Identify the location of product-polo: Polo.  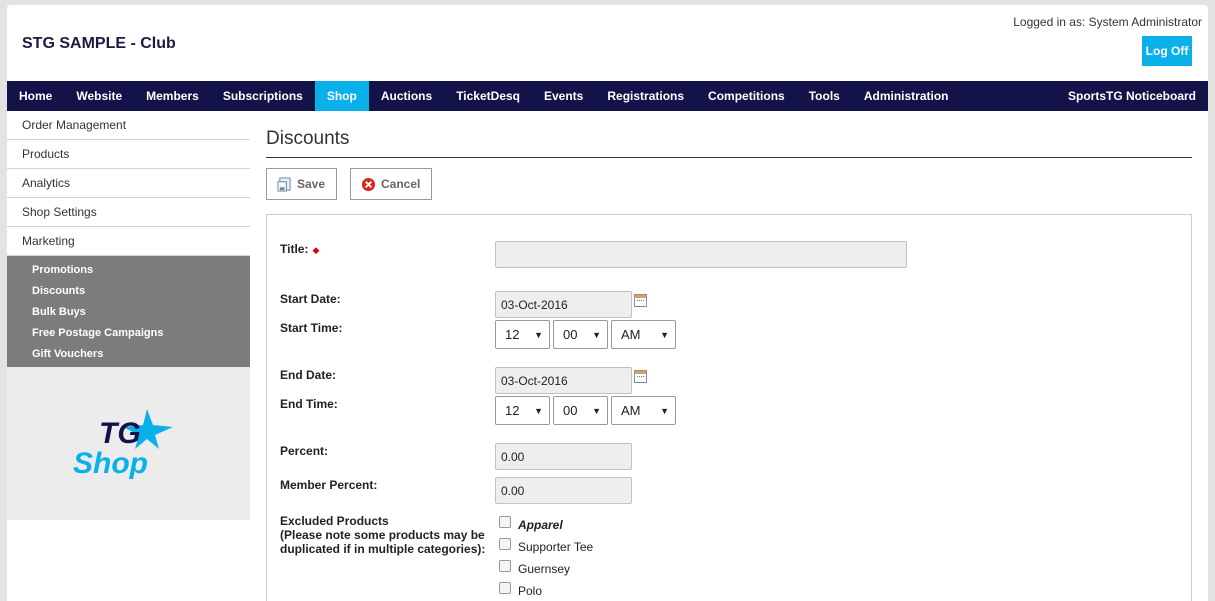
(530, 591).